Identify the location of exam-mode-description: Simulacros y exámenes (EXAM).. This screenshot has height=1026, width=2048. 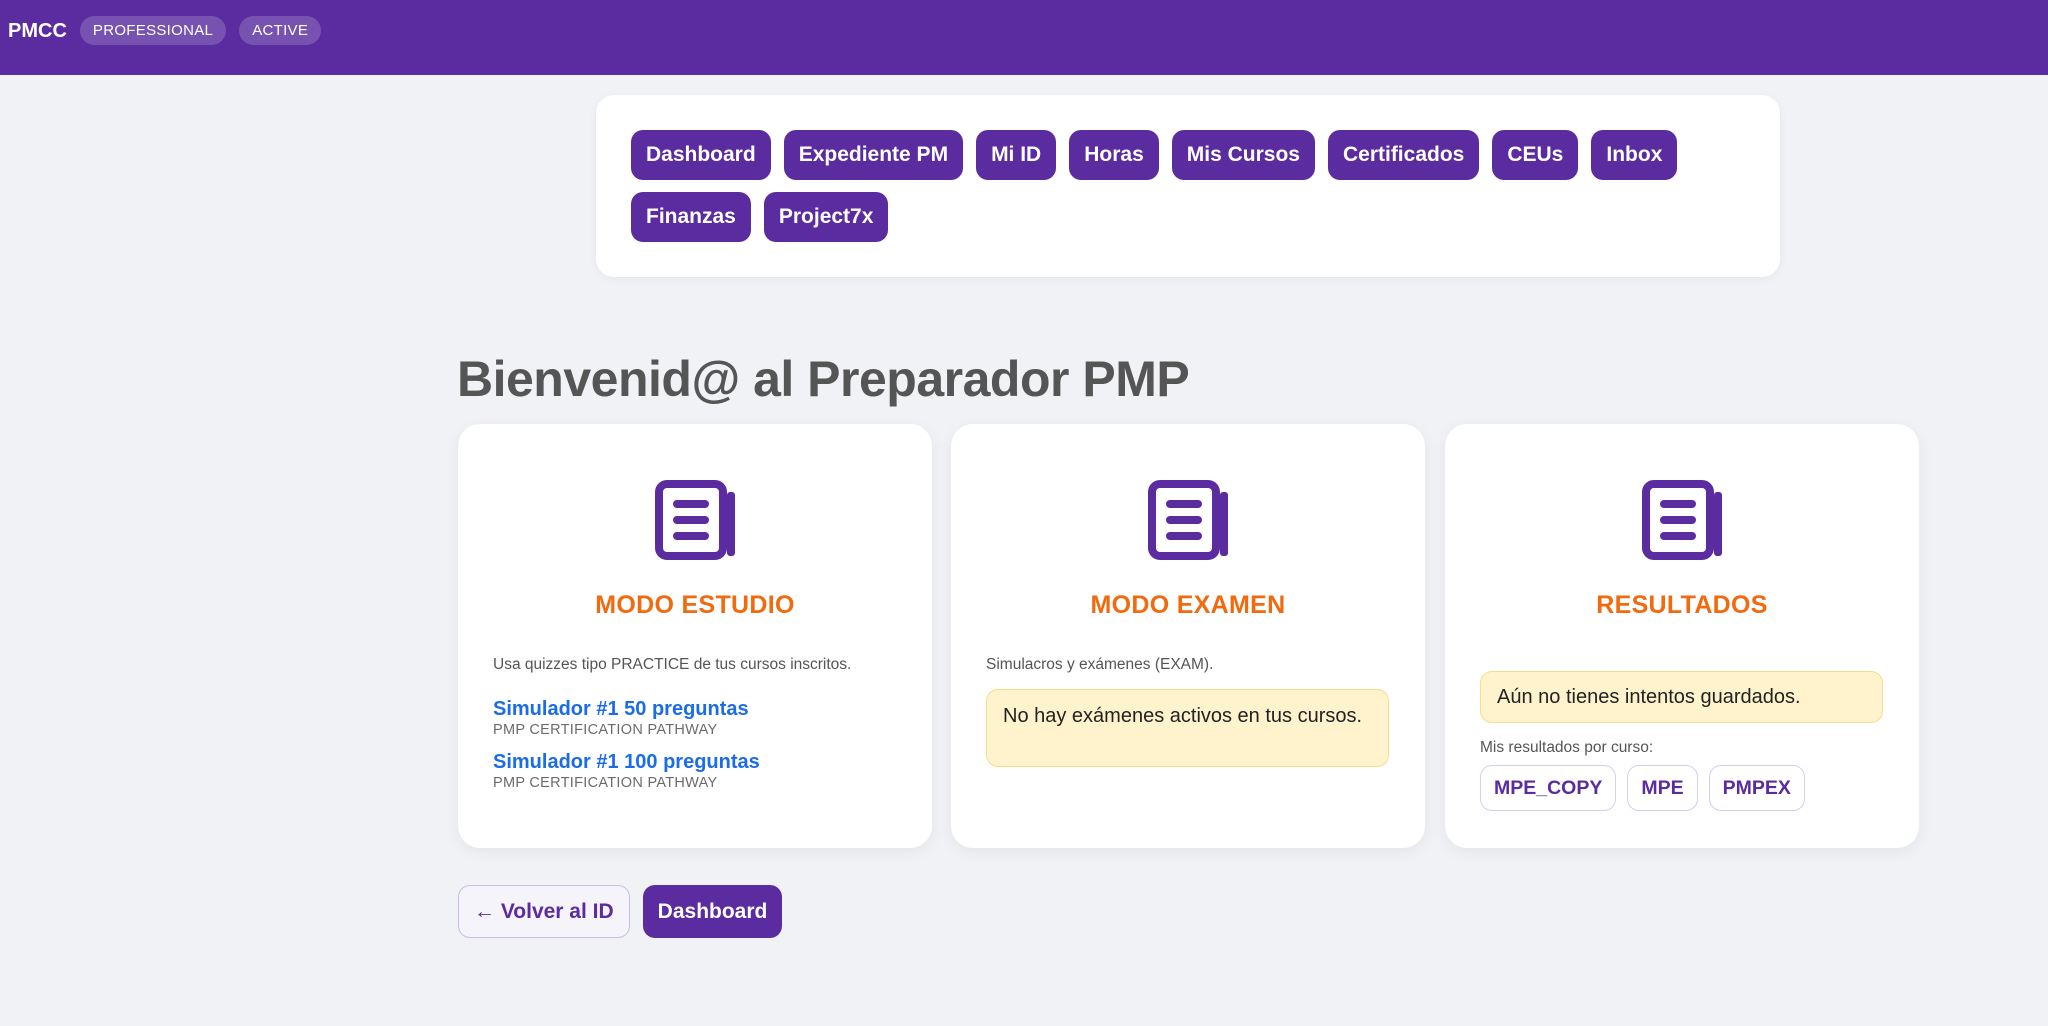
(1100, 664).